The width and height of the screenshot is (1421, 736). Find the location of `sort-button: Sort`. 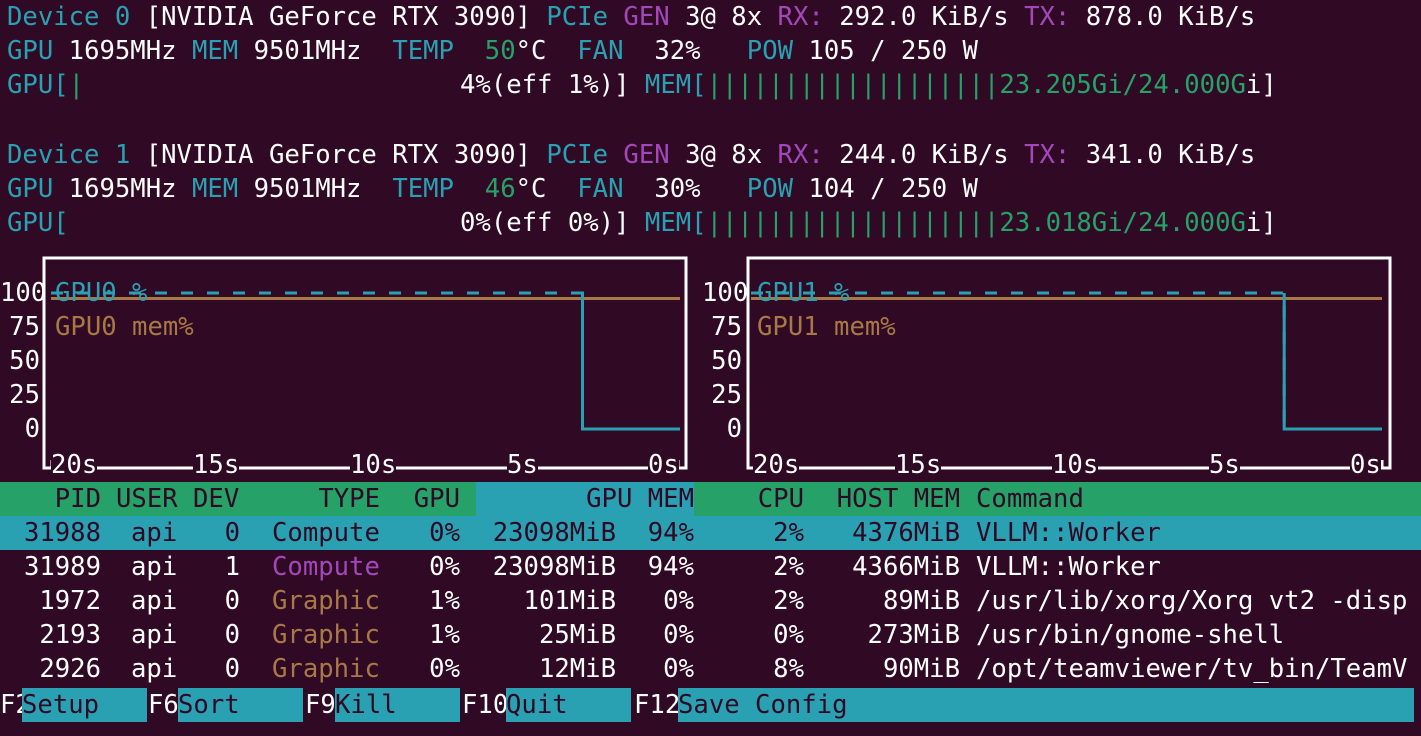

sort-button: Sort is located at coordinates (240, 705).